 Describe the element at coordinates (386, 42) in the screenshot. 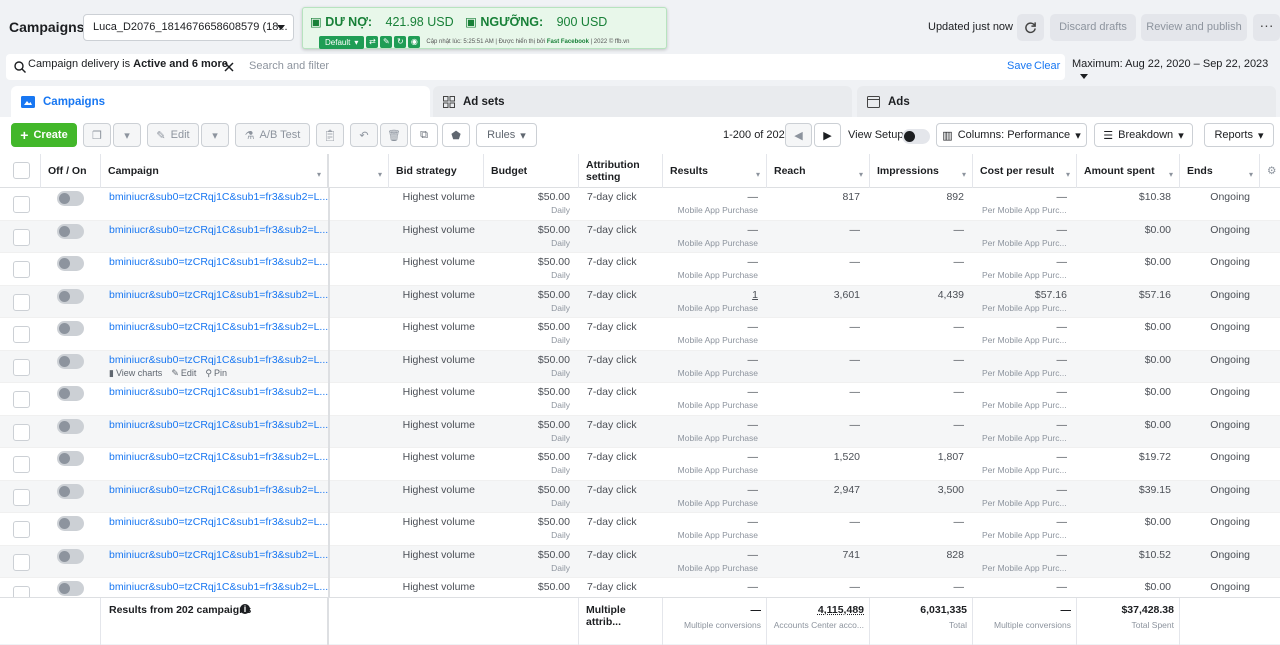

I see `edit-icon: ✎` at that location.